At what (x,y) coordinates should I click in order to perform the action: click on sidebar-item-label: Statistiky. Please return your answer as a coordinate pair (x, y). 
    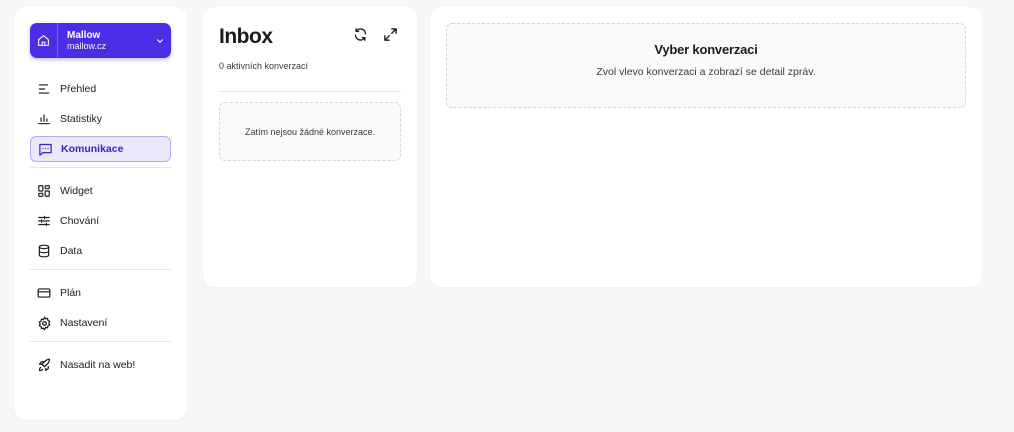
    Looking at the image, I should click on (81, 119).